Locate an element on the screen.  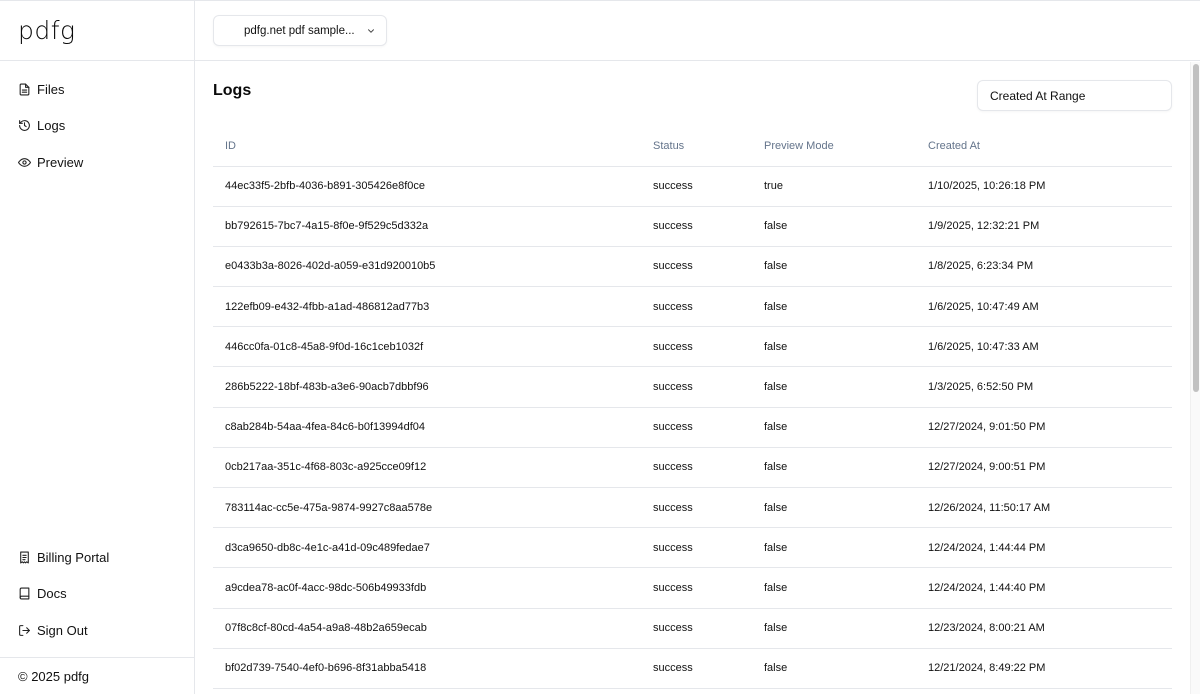
file-text-icon is located at coordinates (24, 89).